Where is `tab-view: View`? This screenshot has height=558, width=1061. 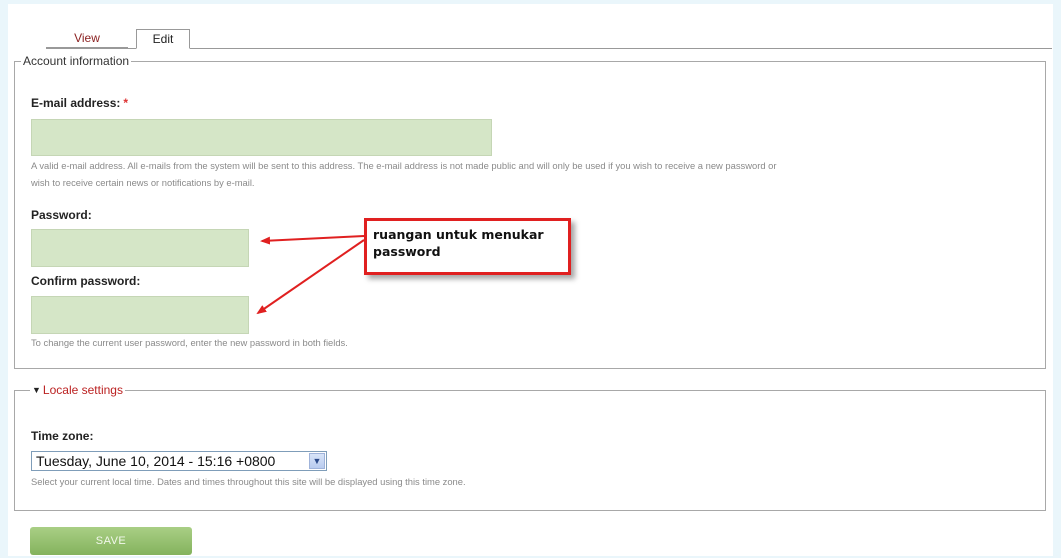
tab-view: View is located at coordinates (87, 38).